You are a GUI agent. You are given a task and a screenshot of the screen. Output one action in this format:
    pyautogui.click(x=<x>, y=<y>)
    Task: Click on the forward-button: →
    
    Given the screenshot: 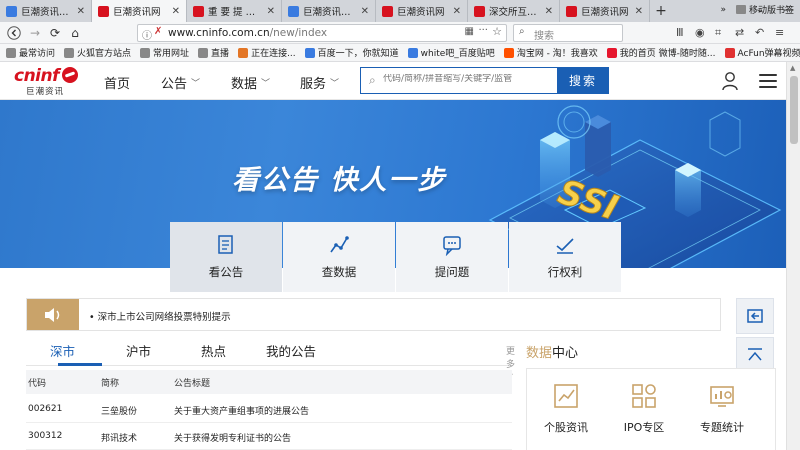 What is the action you would take?
    pyautogui.click(x=35, y=33)
    